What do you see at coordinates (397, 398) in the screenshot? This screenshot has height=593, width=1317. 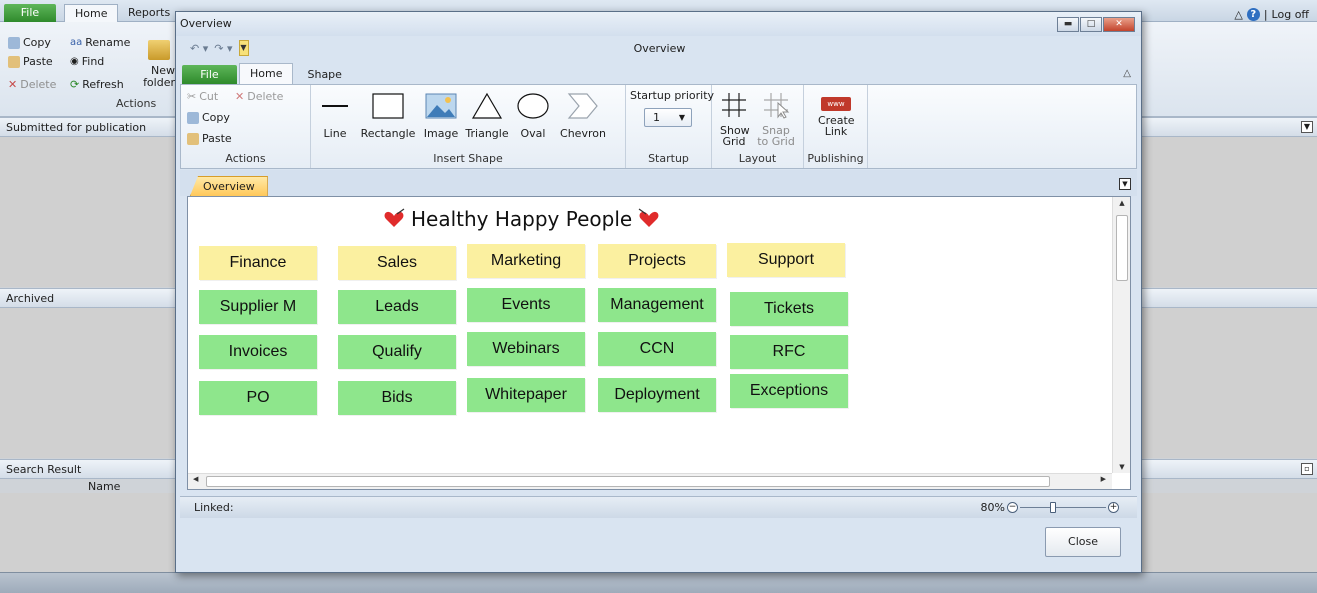 I see `note-bids: Bids` at bounding box center [397, 398].